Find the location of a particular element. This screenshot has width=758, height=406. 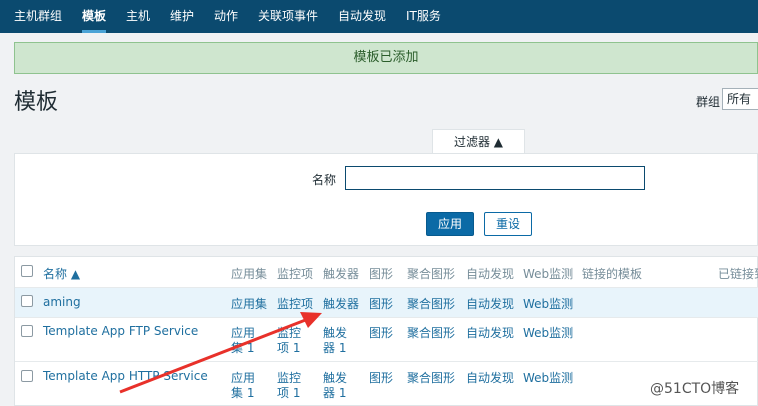

arrow-shaft is located at coordinates (214, 355).